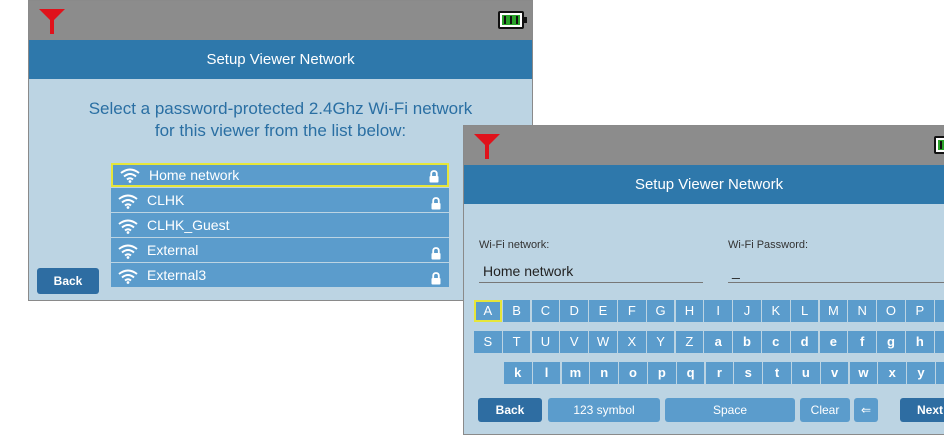 The width and height of the screenshot is (944, 435). Describe the element at coordinates (862, 342) in the screenshot. I see `key-f: f` at that location.